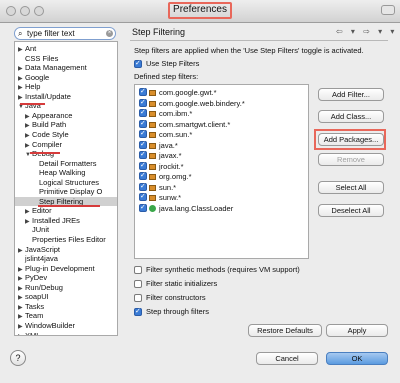 Image resolution: width=400 pixels, height=383 pixels. Describe the element at coordinates (160, 197) in the screenshot. I see `step-filter-item: sunw.*` at that location.